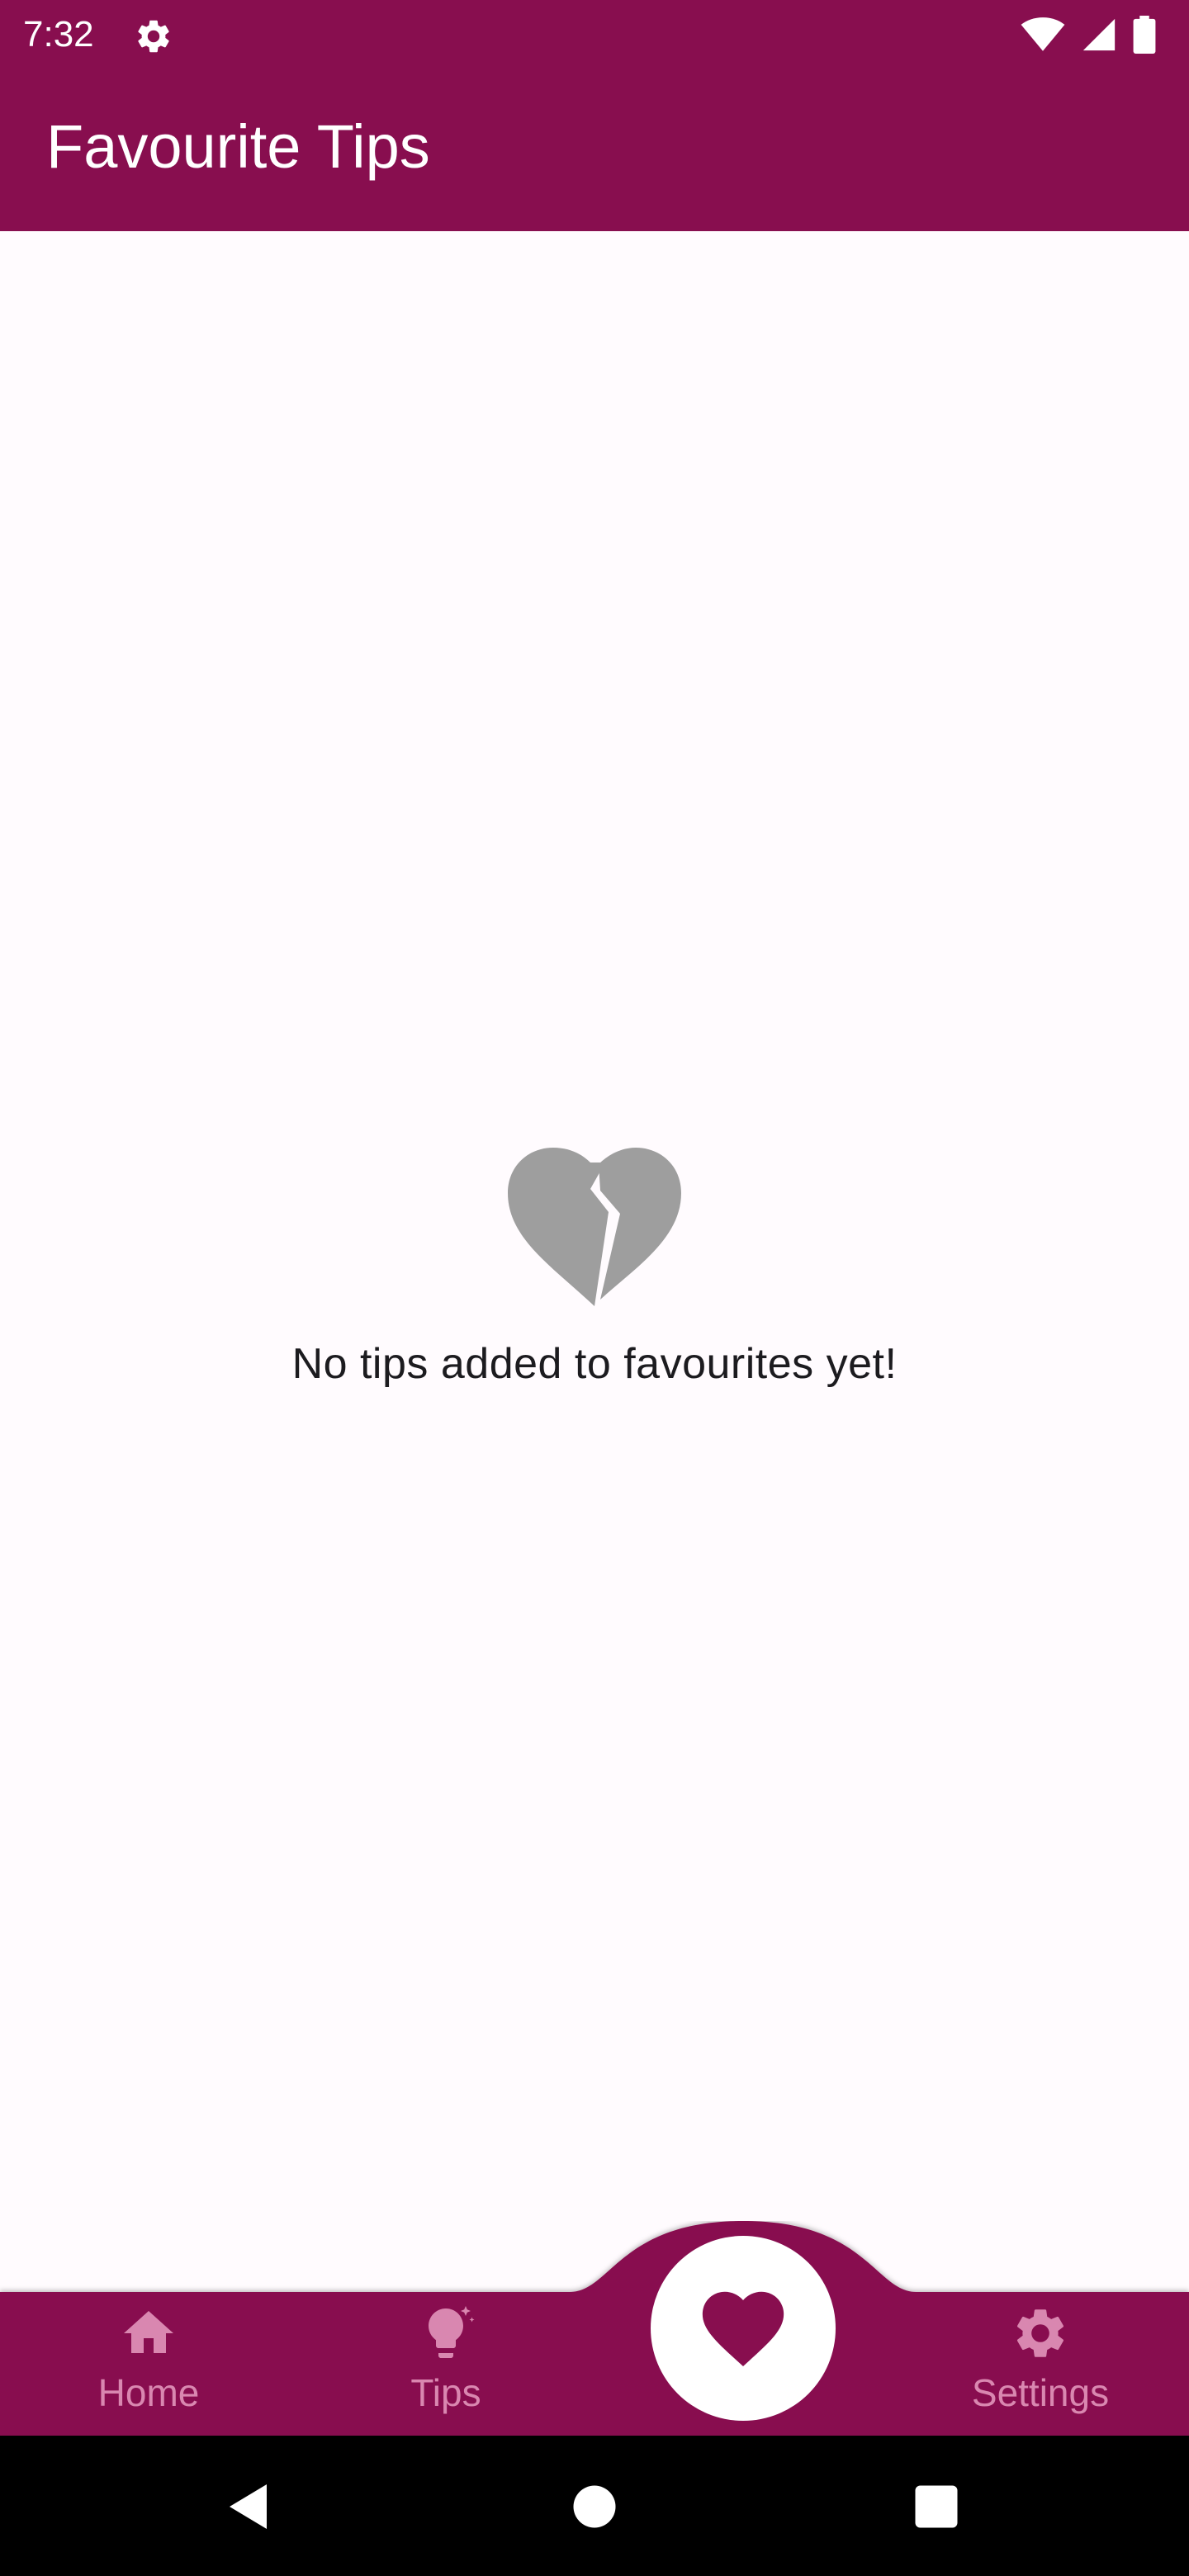 This screenshot has width=1189, height=2576. Describe the element at coordinates (594, 1227) in the screenshot. I see `broken-heart-icon` at that location.